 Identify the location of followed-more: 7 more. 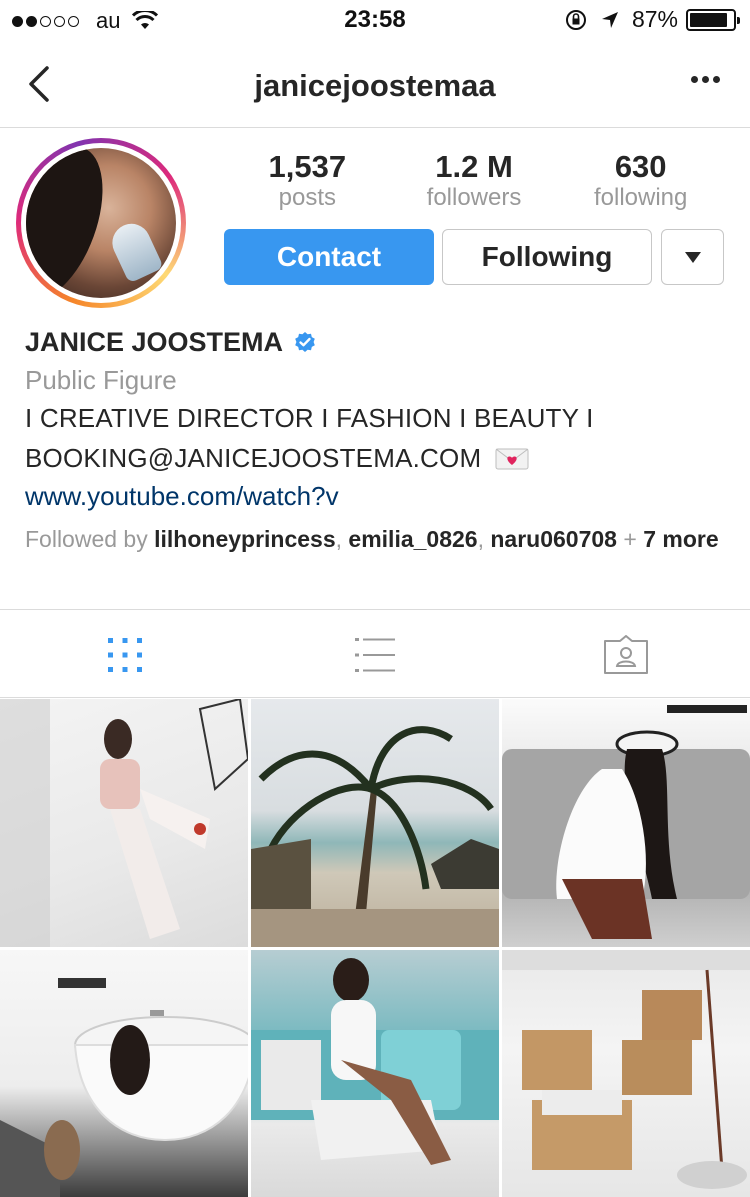
(680, 539).